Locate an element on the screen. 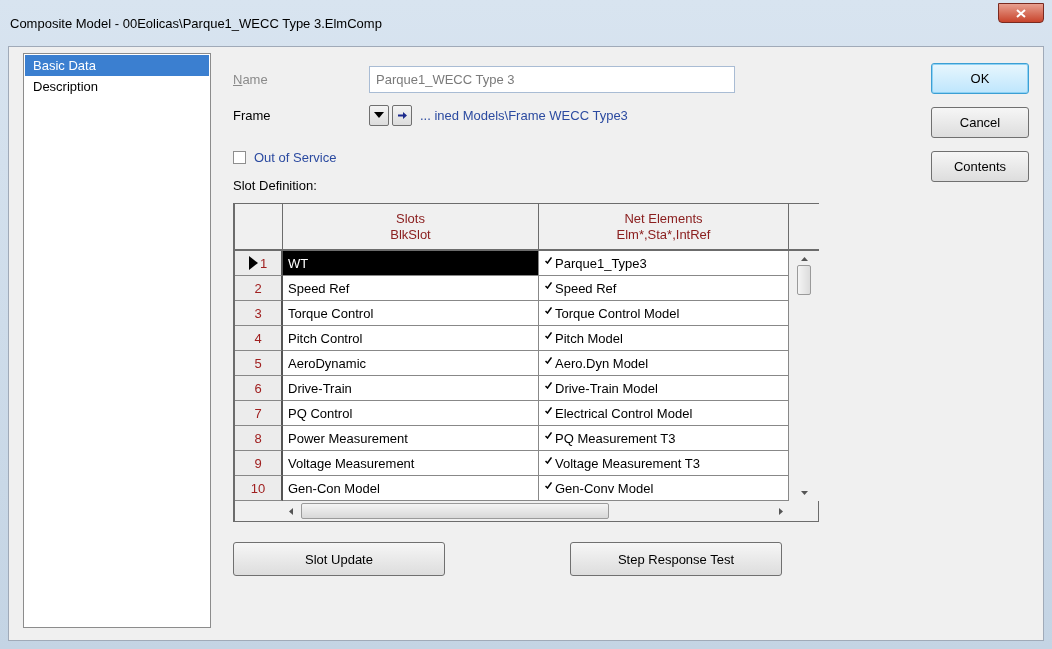 This screenshot has height=649, width=1052. table-cell: Gen-Con Model is located at coordinates (411, 488).